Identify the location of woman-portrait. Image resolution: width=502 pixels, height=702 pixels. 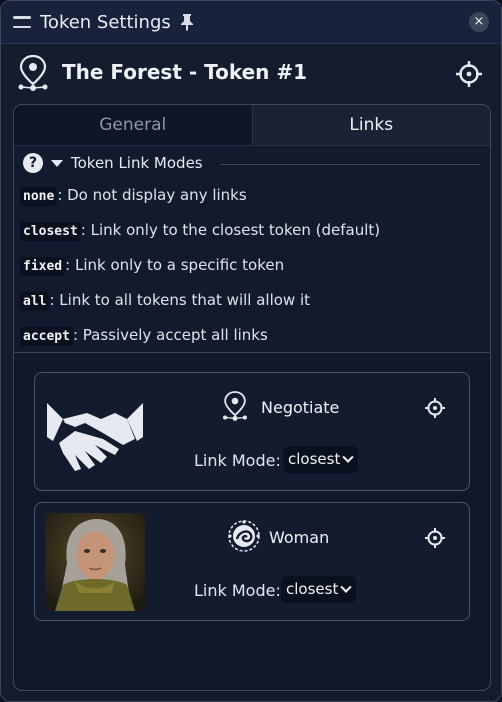
(95, 562).